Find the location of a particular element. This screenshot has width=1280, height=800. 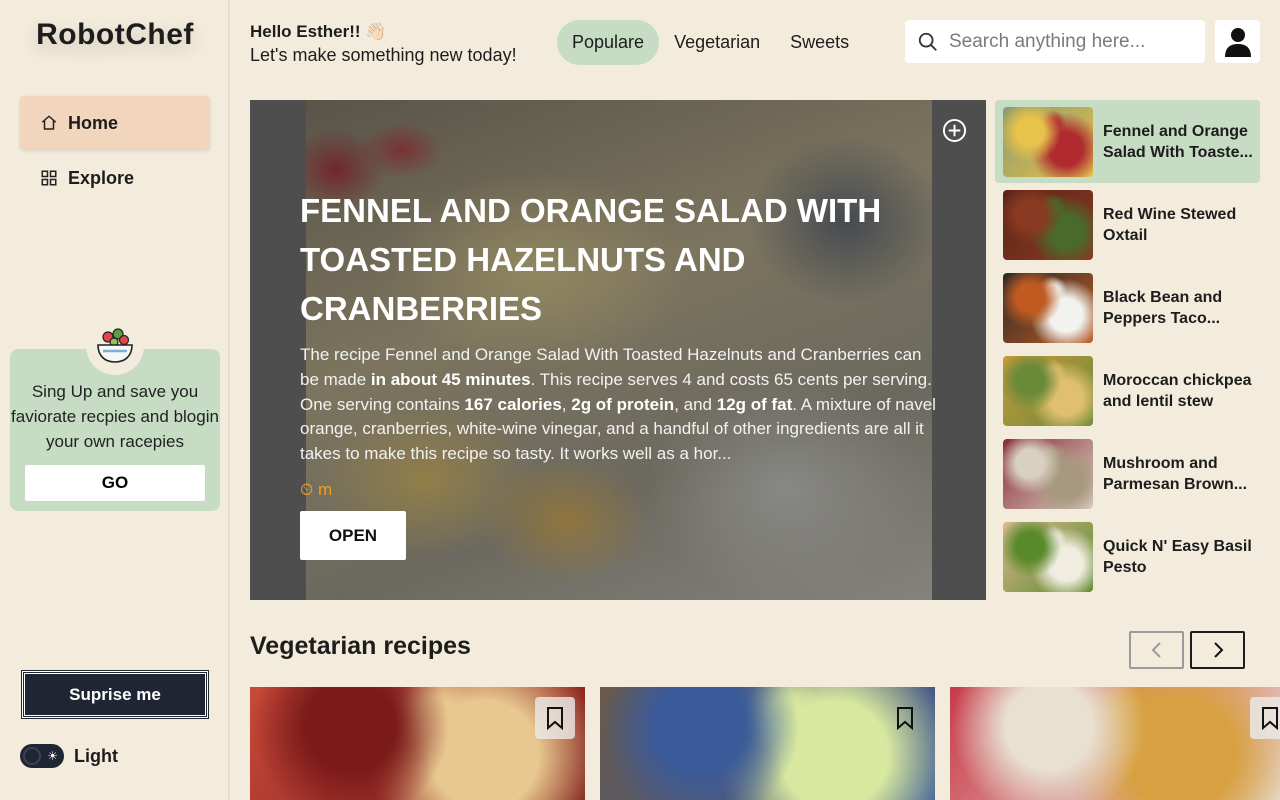

user-icon is located at coordinates (1237, 42).